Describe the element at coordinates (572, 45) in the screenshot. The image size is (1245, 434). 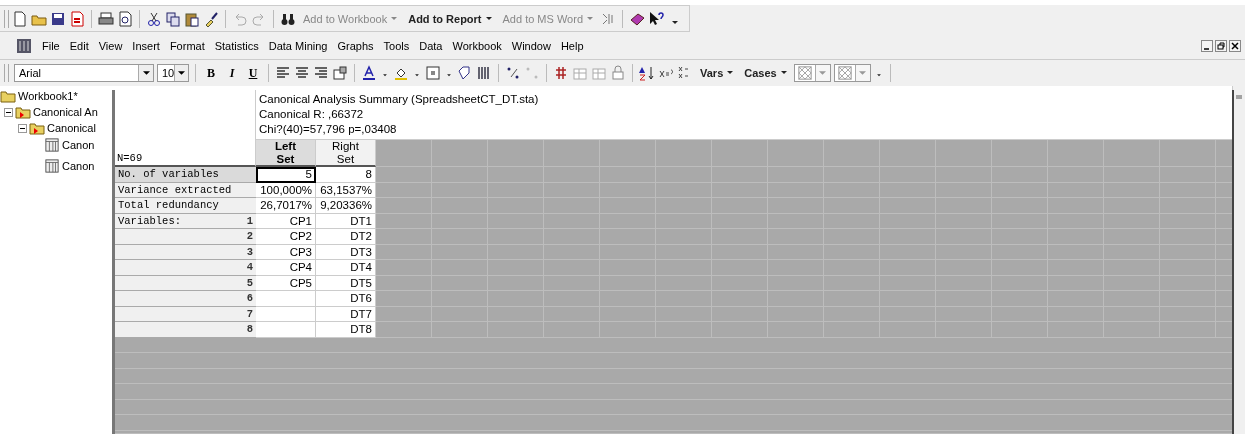
I see `menu-item: Help` at that location.